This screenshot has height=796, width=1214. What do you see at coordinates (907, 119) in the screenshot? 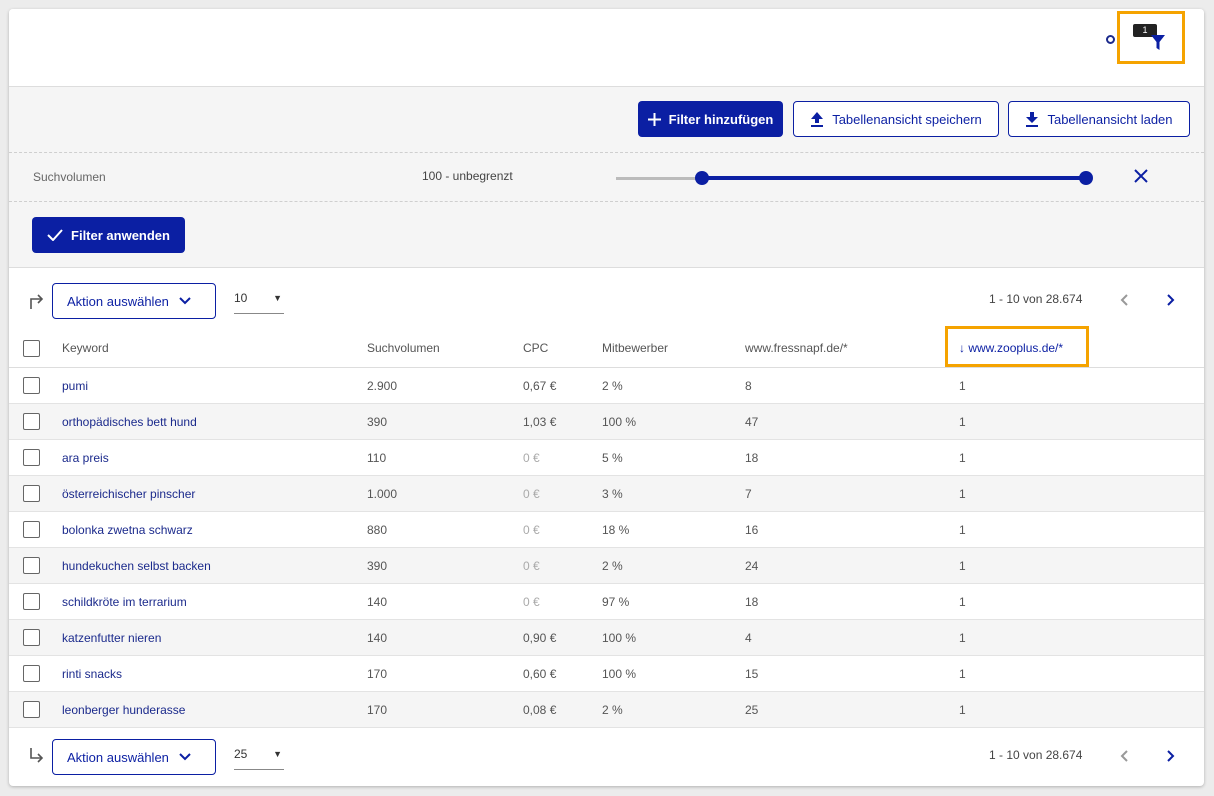
I see `save-view-label: Tabellenansicht speichern` at bounding box center [907, 119].